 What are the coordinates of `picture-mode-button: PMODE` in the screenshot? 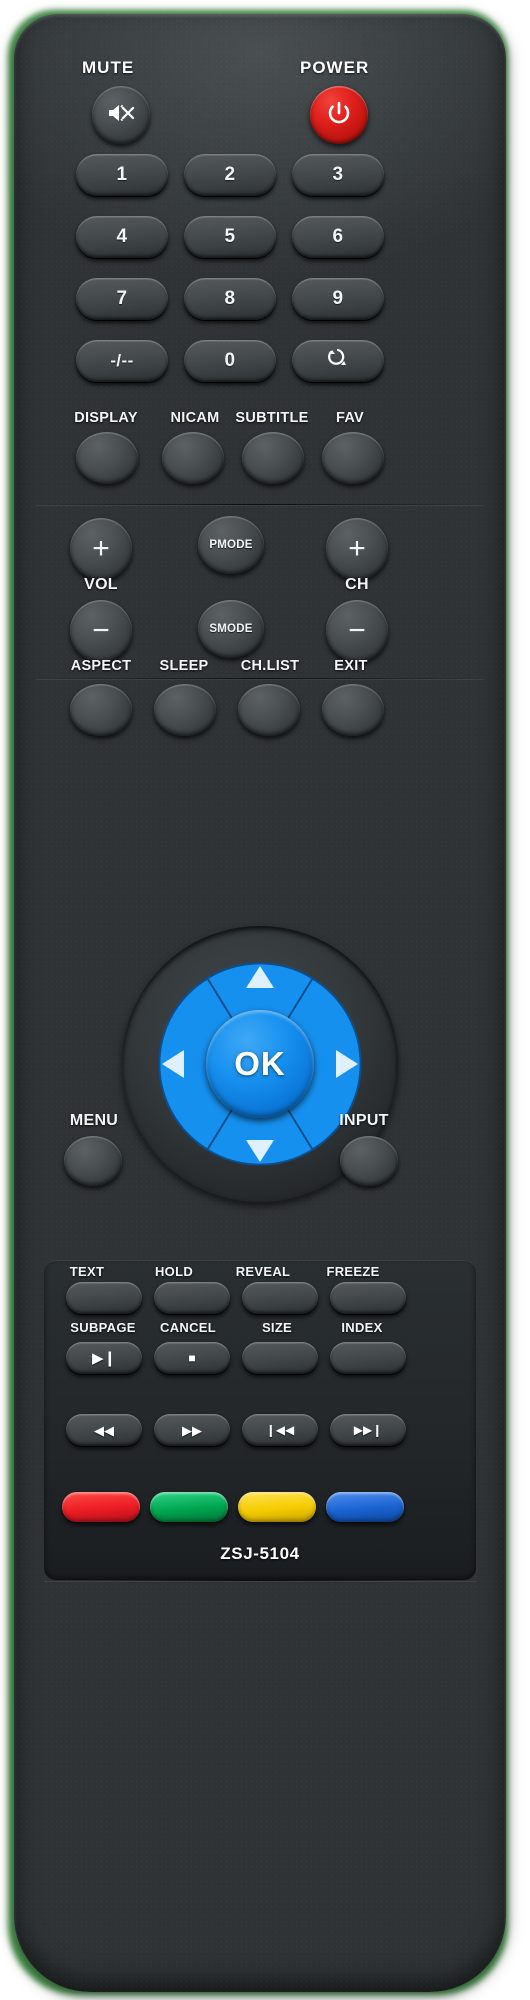 It's located at (231, 545).